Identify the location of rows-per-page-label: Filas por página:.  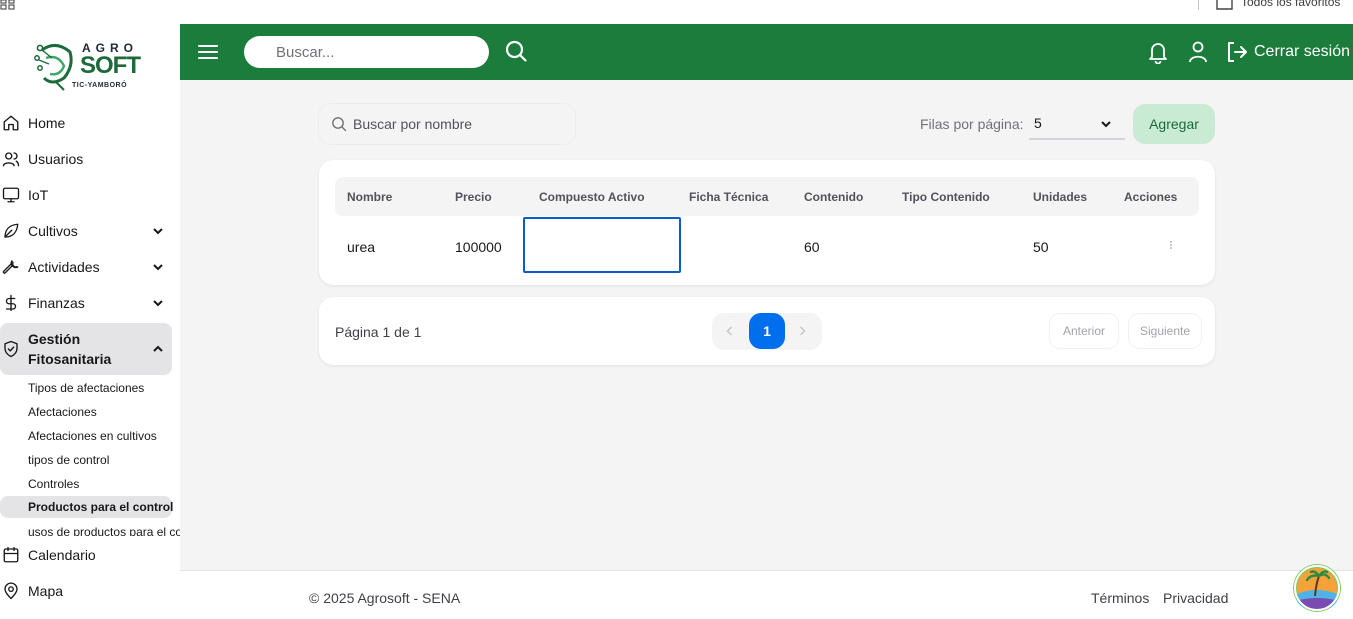
(972, 124).